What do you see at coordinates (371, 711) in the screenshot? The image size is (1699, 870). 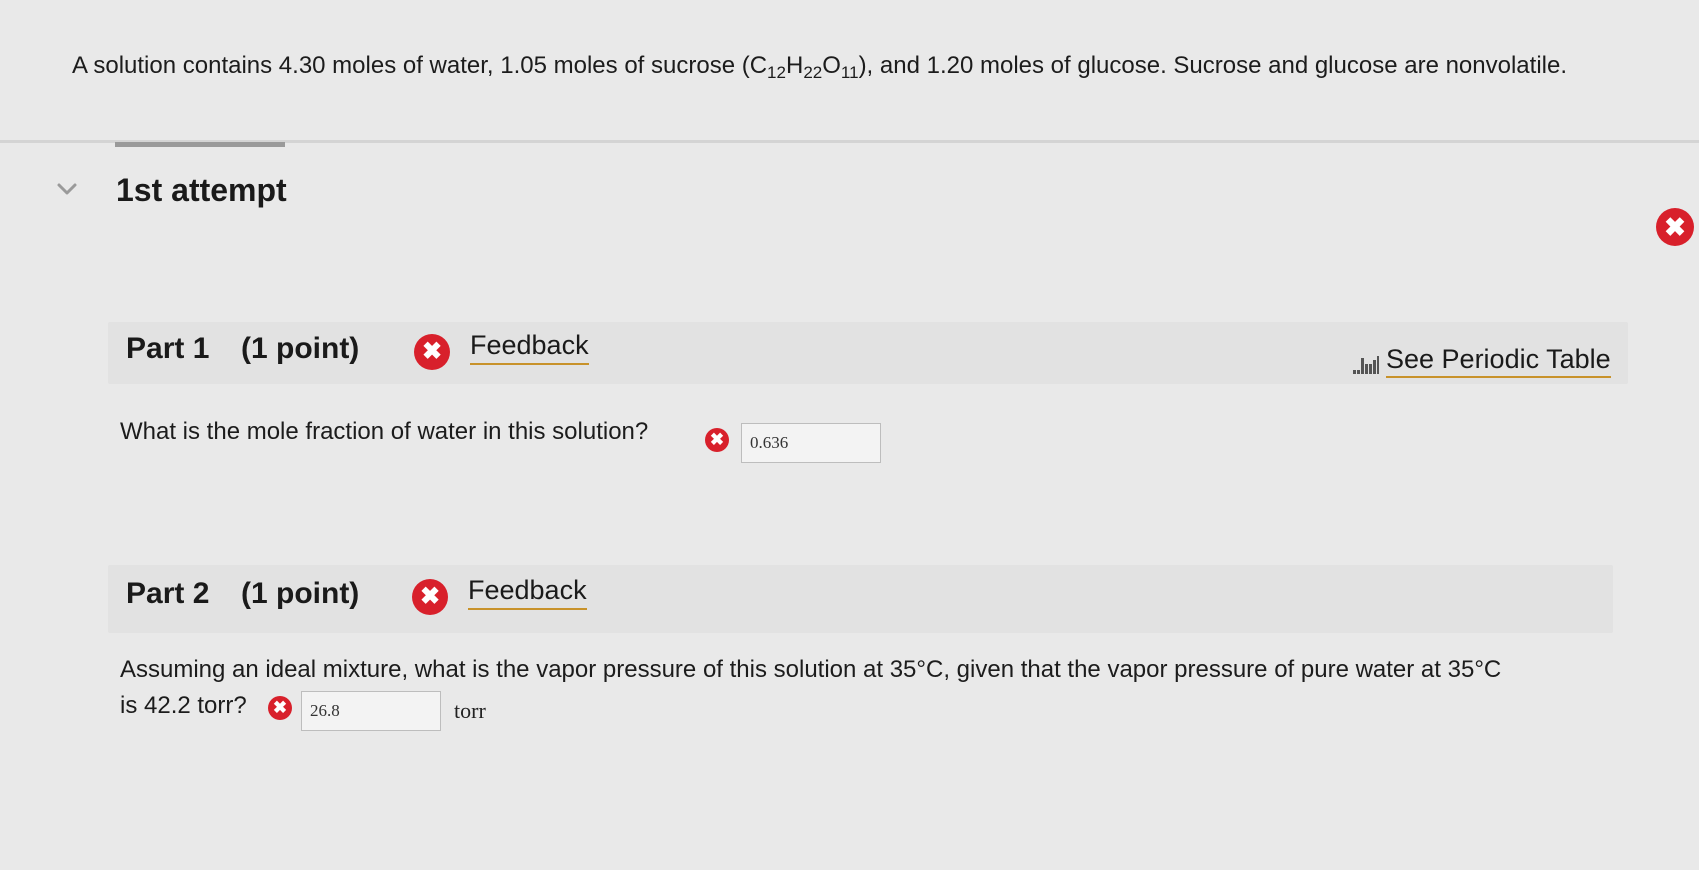 I see `part-2-answer-input: 26.8` at bounding box center [371, 711].